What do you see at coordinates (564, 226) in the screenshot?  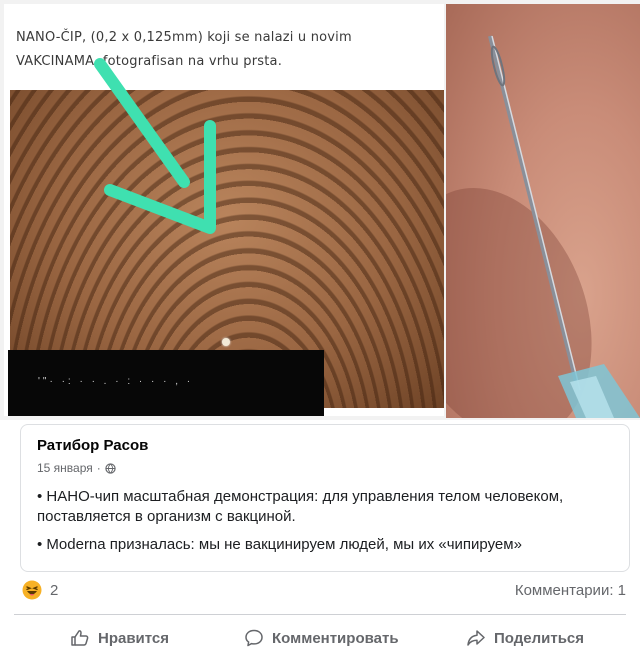 I see `needle-illustration` at bounding box center [564, 226].